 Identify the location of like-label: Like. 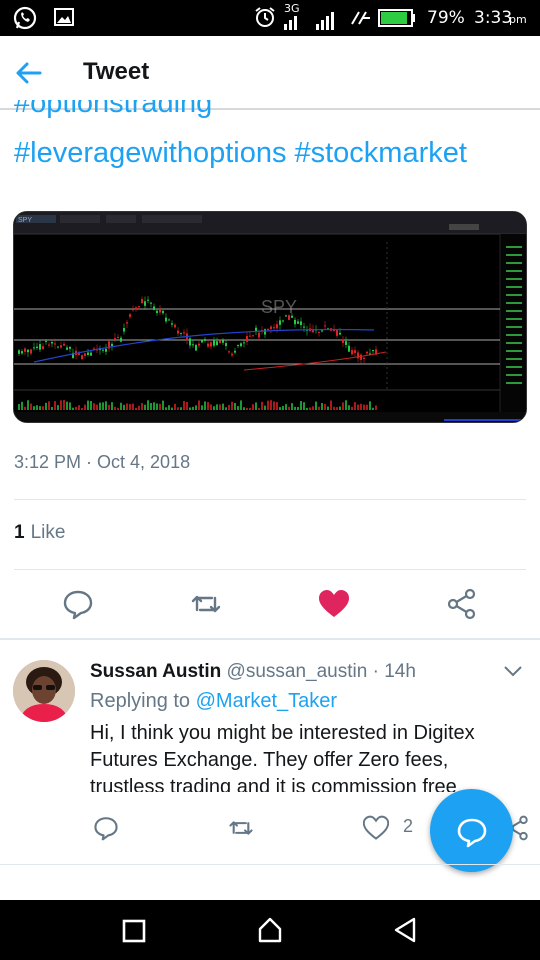
(48, 532).